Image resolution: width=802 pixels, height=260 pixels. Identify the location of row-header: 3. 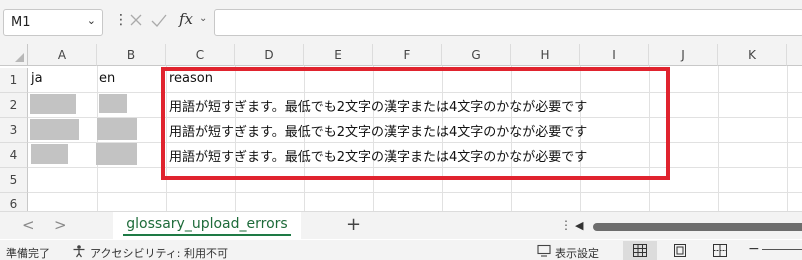
(14, 130).